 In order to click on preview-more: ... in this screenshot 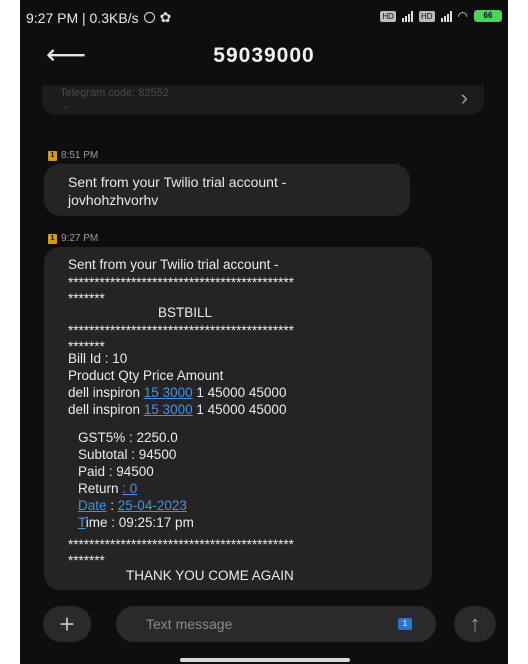, I will do `click(65, 105)`.